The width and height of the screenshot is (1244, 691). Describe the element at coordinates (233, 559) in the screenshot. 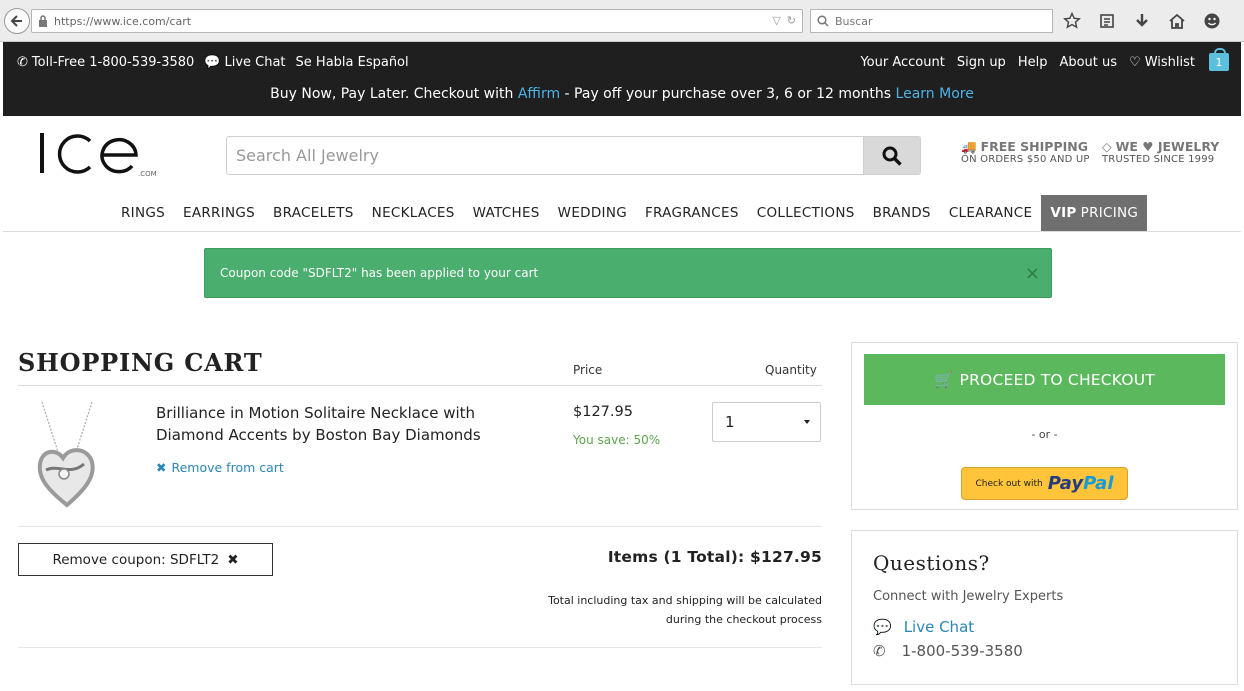

I see `close-icon: ✖` at that location.